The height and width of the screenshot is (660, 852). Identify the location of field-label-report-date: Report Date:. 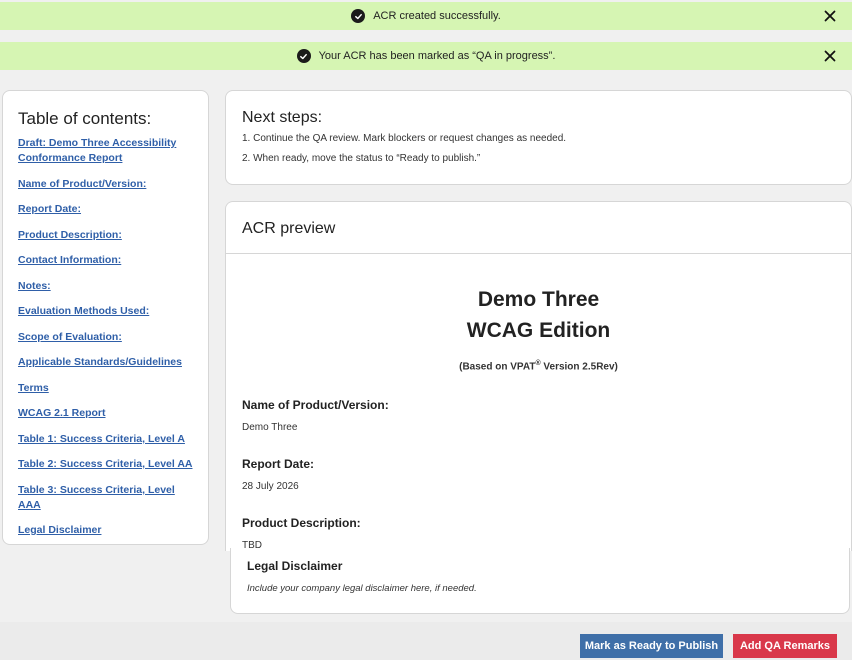
(278, 464).